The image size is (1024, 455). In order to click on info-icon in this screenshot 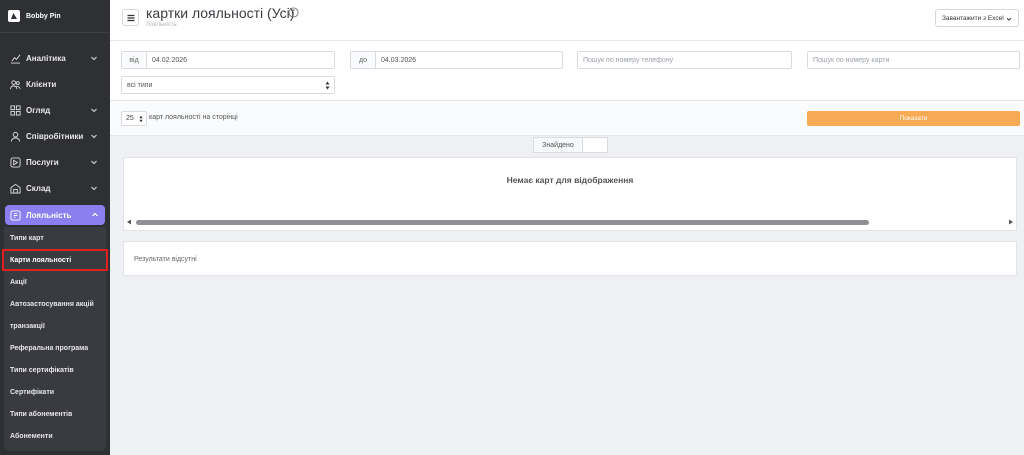, I will do `click(293, 12)`.